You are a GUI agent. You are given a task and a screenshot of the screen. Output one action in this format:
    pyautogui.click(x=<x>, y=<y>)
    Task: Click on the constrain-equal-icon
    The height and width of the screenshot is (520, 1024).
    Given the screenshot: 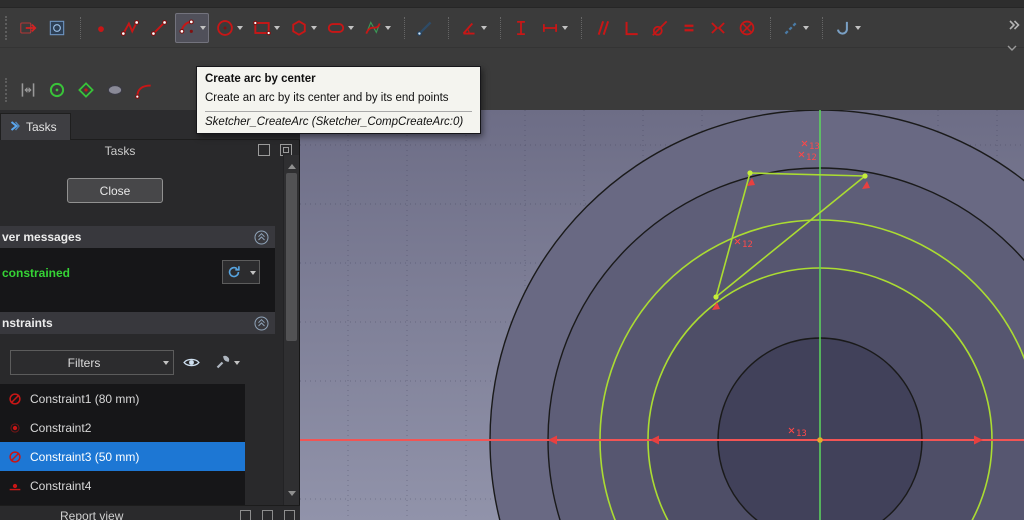 What is the action you would take?
    pyautogui.click(x=689, y=28)
    